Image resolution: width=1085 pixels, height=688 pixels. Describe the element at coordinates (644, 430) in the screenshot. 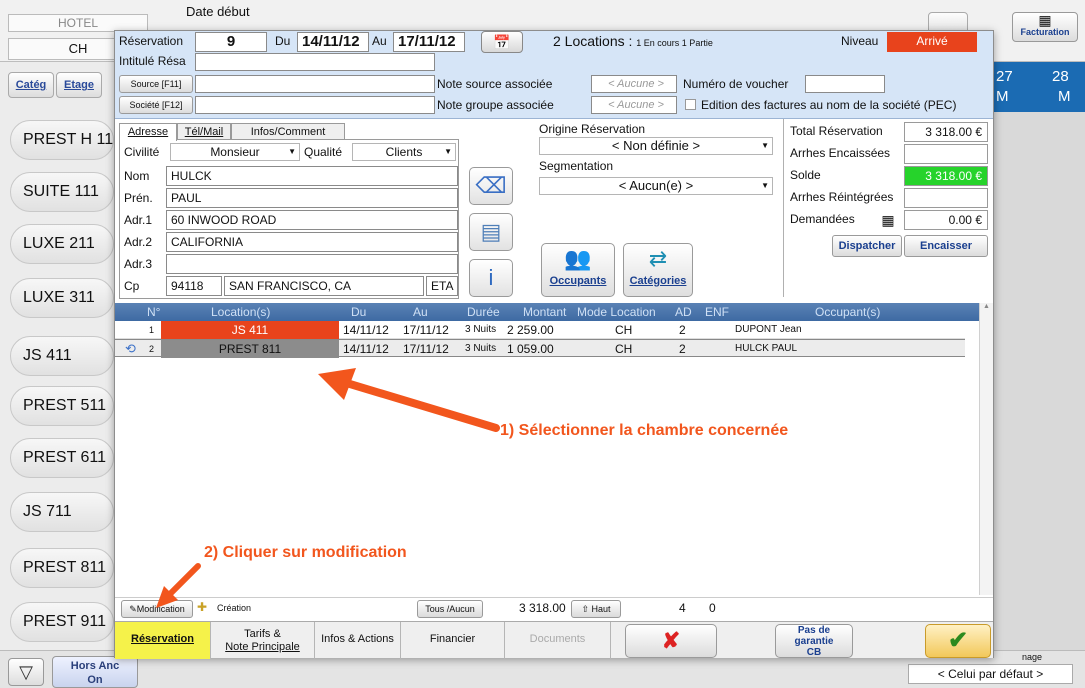

I see `annotation-step1: 1) Sélectionner la chambre concernée` at that location.